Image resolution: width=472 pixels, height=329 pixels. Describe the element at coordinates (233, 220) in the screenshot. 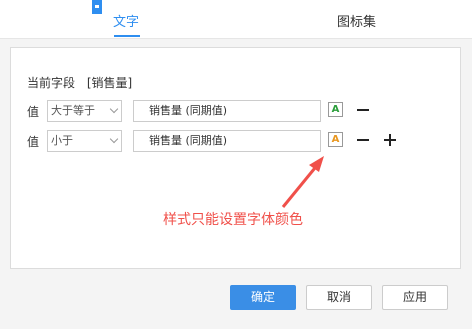

I see `annotation-text: 样式只能设置字体颜色` at that location.